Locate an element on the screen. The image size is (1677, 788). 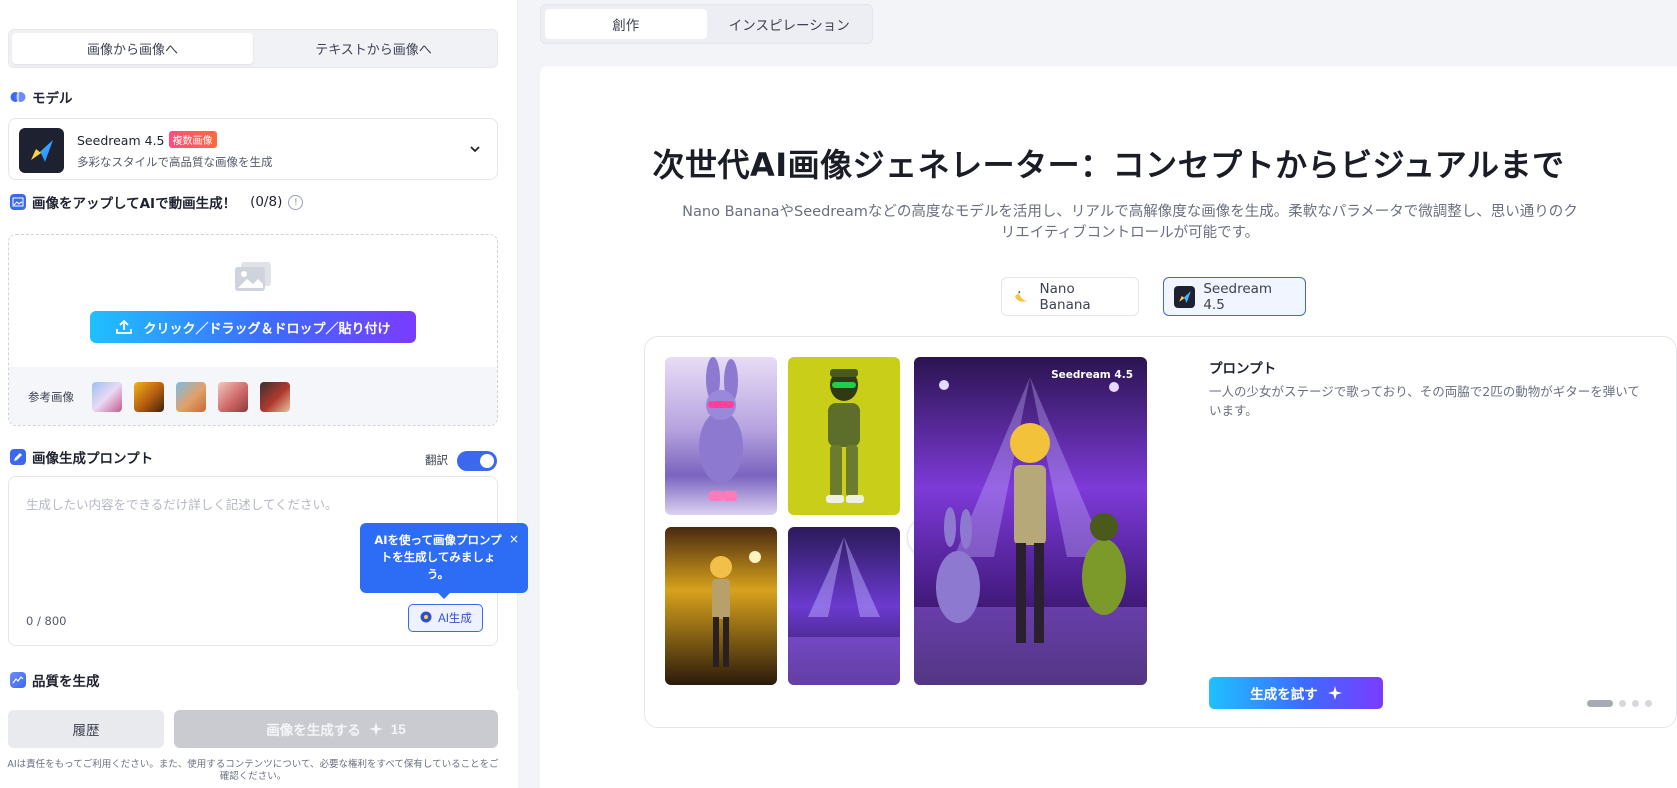
character-counter: 0 / 800 is located at coordinates (46, 621).